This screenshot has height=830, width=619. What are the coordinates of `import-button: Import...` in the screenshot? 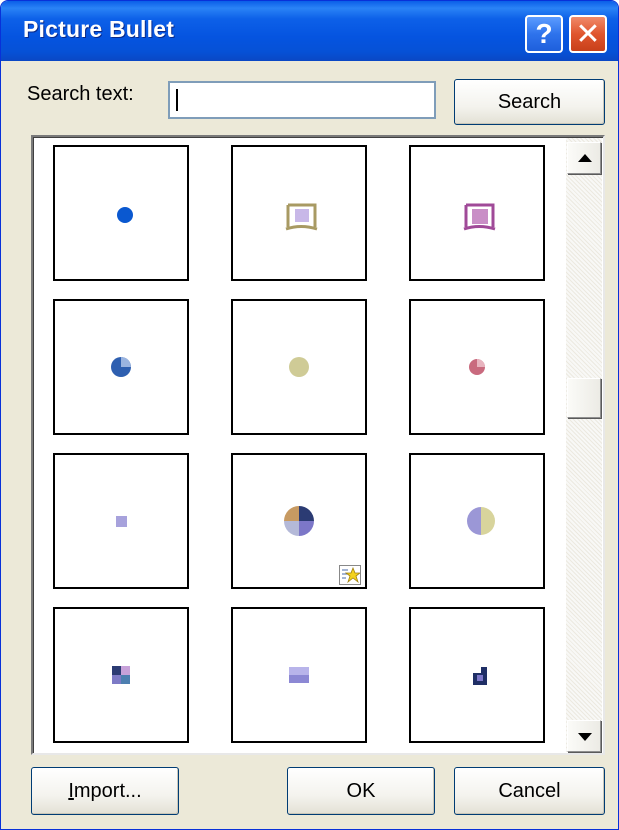 It's located at (105, 791).